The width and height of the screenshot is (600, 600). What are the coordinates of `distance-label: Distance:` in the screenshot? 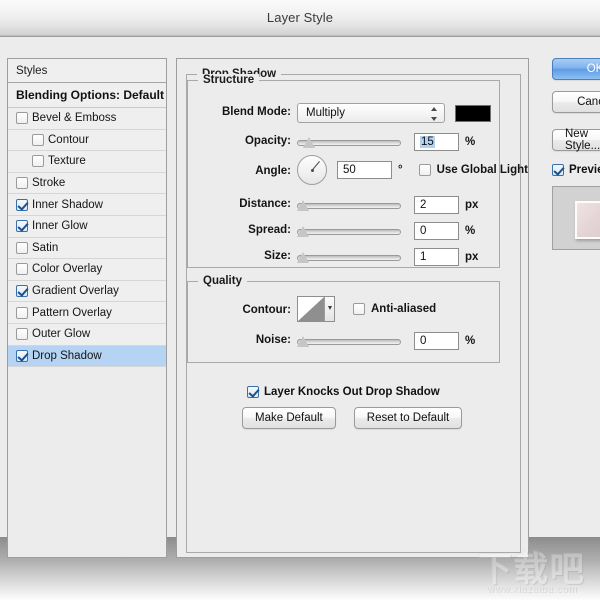 It's located at (265, 204).